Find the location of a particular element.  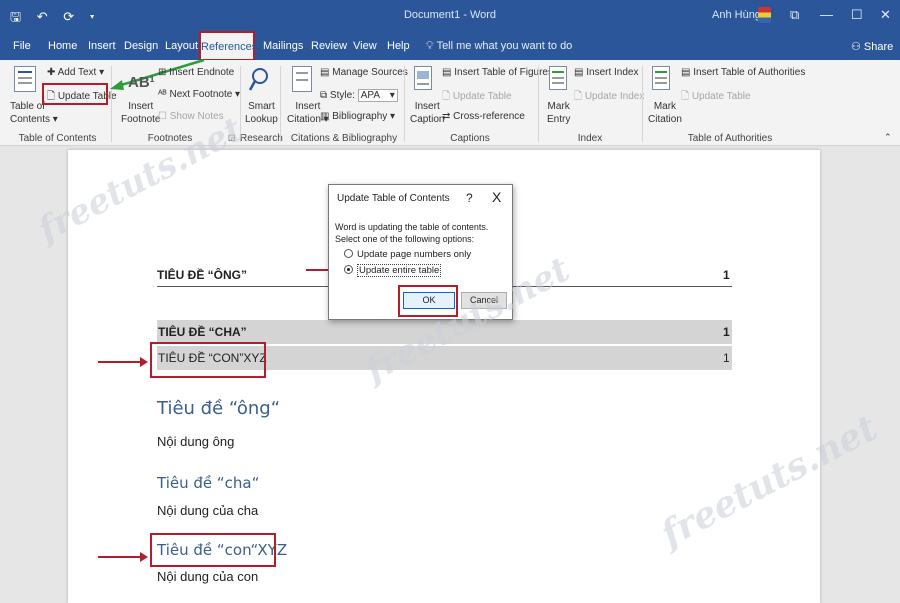

show-notes-icon: ☐ is located at coordinates (164, 116).